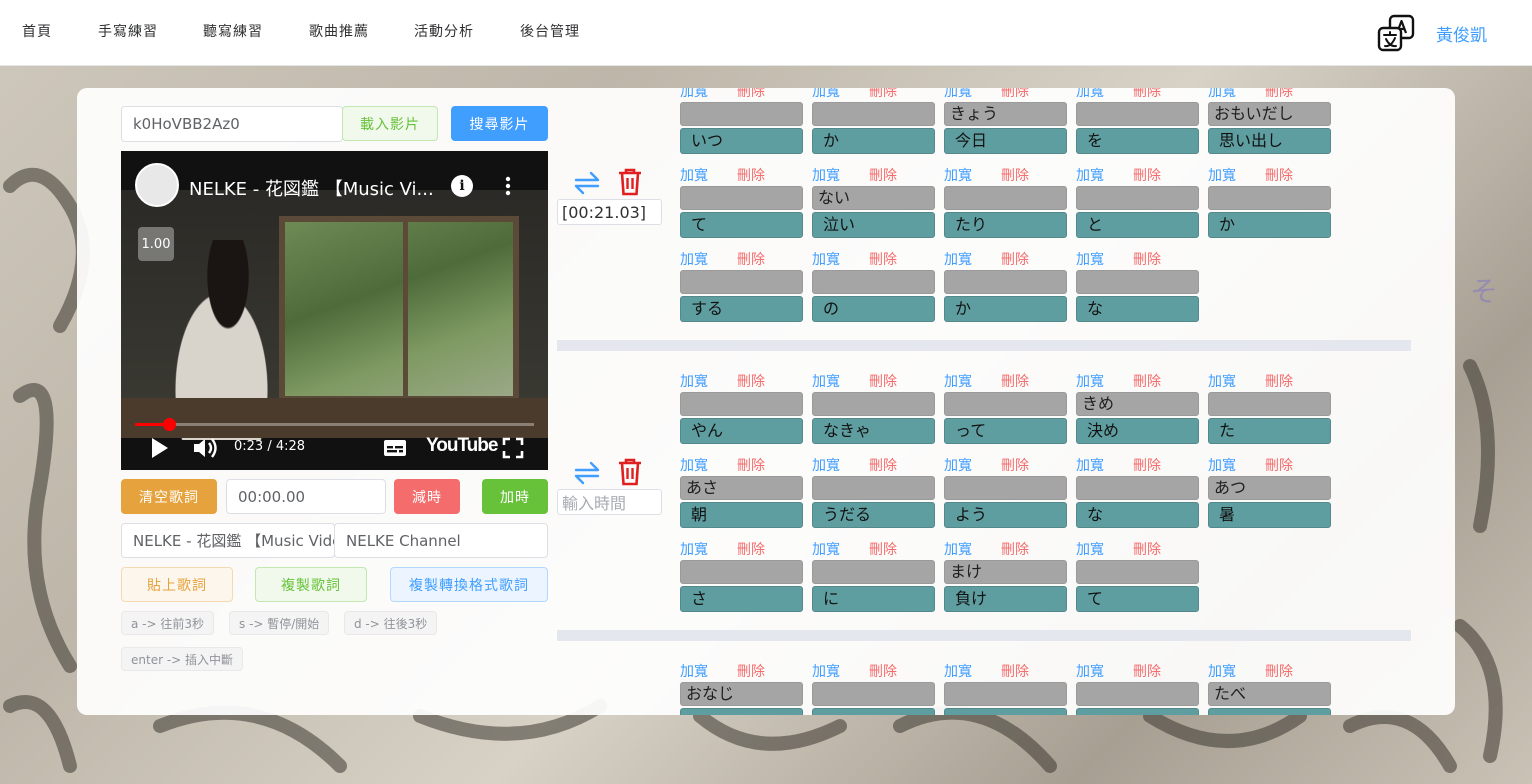 Image resolution: width=1532 pixels, height=784 pixels. I want to click on nav-song-recommend: 歌曲推薦, so click(339, 31).